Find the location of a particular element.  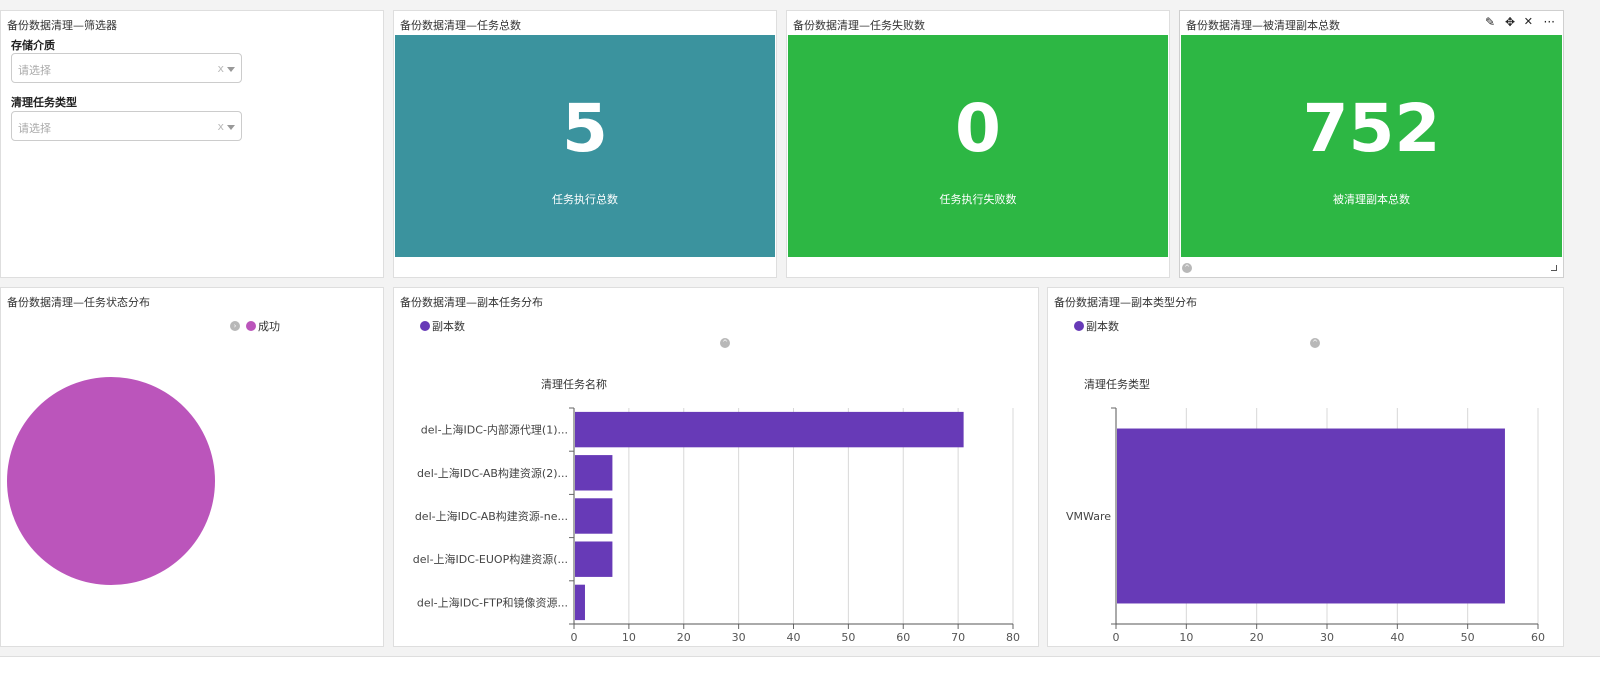

axis-title: 清理任务名称 is located at coordinates (574, 384).